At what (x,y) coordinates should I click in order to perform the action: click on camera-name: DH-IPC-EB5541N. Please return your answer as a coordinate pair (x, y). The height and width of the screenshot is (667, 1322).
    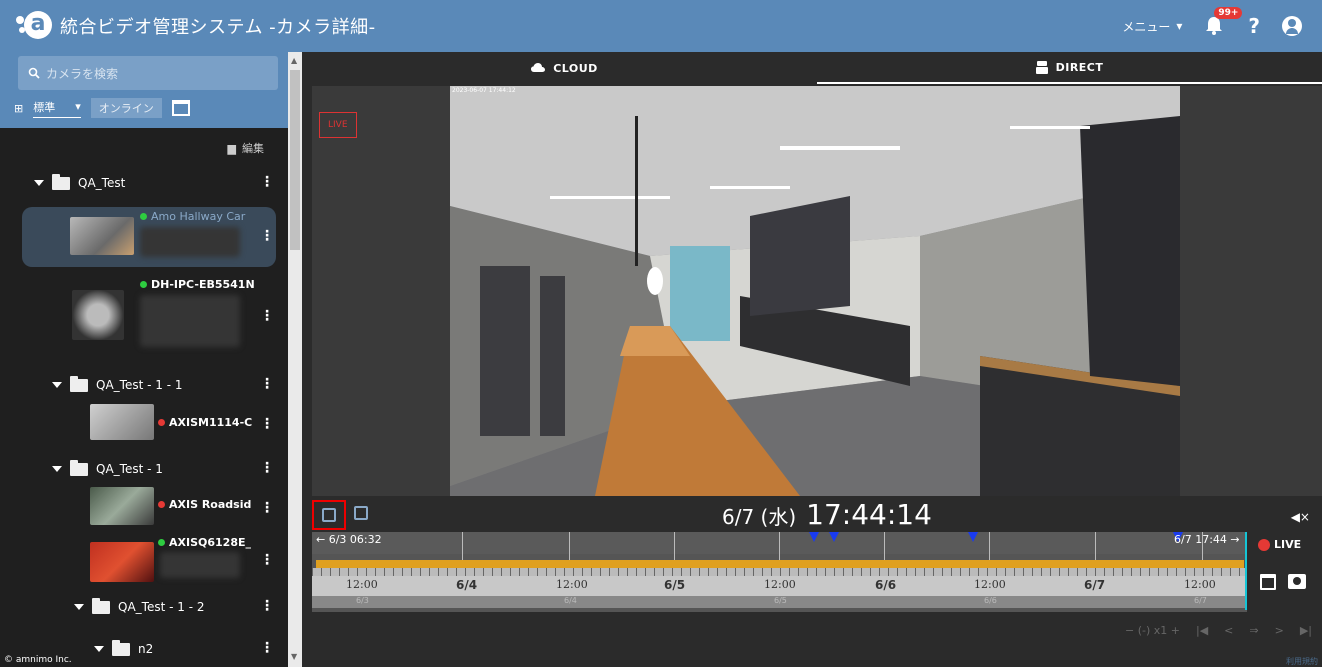
    Looking at the image, I should click on (197, 284).